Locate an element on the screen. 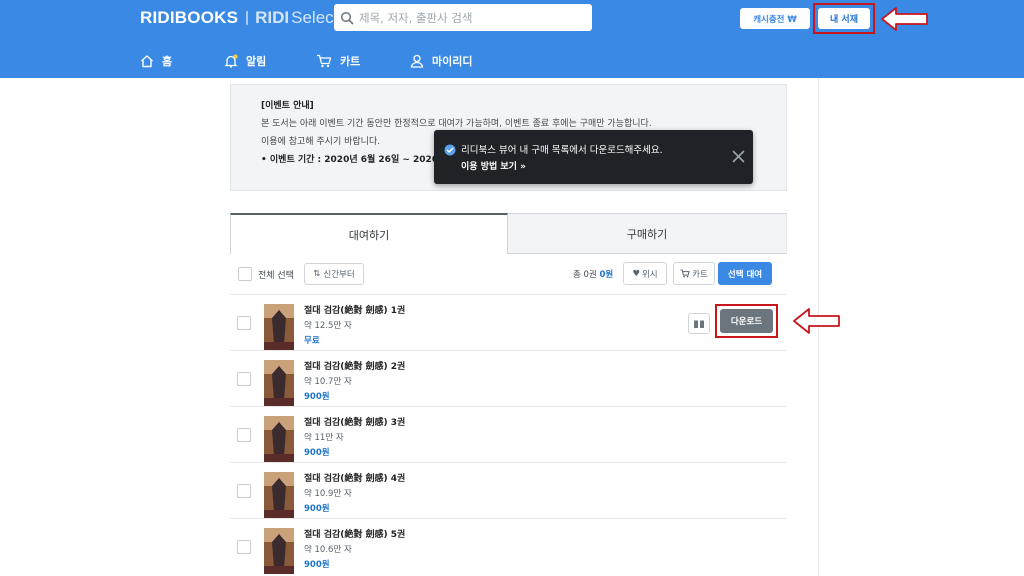  search-icon is located at coordinates (347, 17).